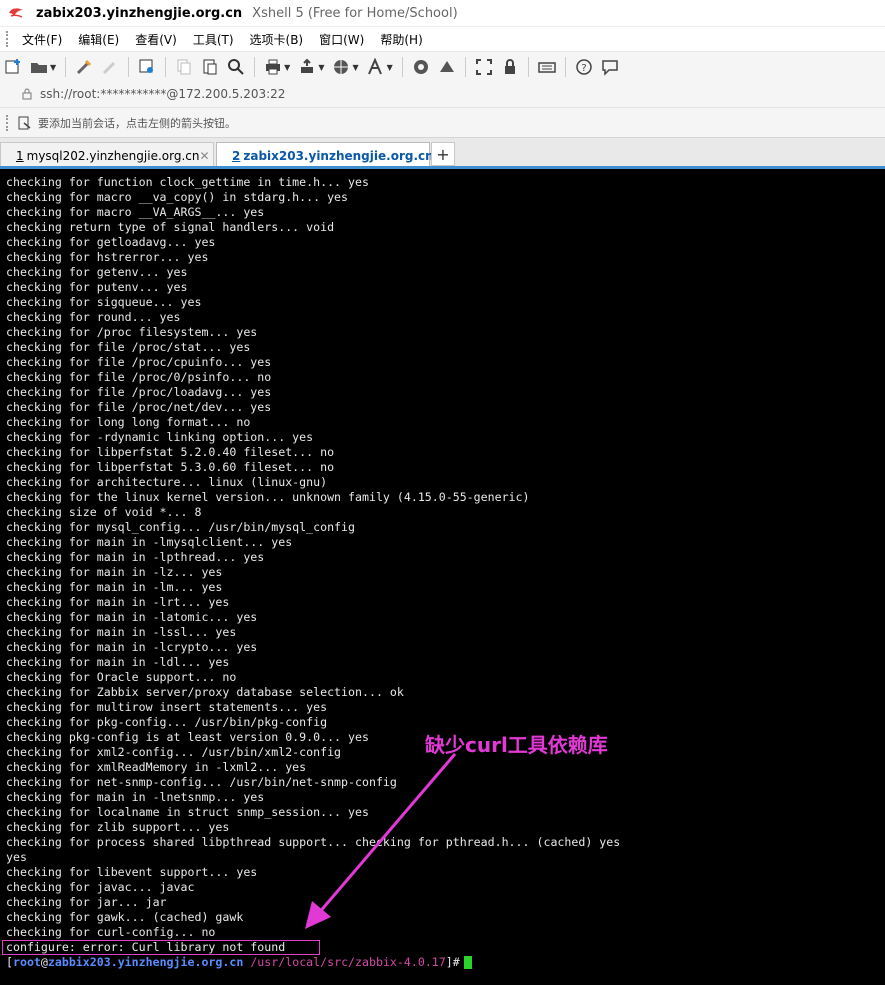 Image resolution: width=885 pixels, height=985 pixels. I want to click on tab-label: zabix203.yinzhengjie.org.cn, so click(338, 156).